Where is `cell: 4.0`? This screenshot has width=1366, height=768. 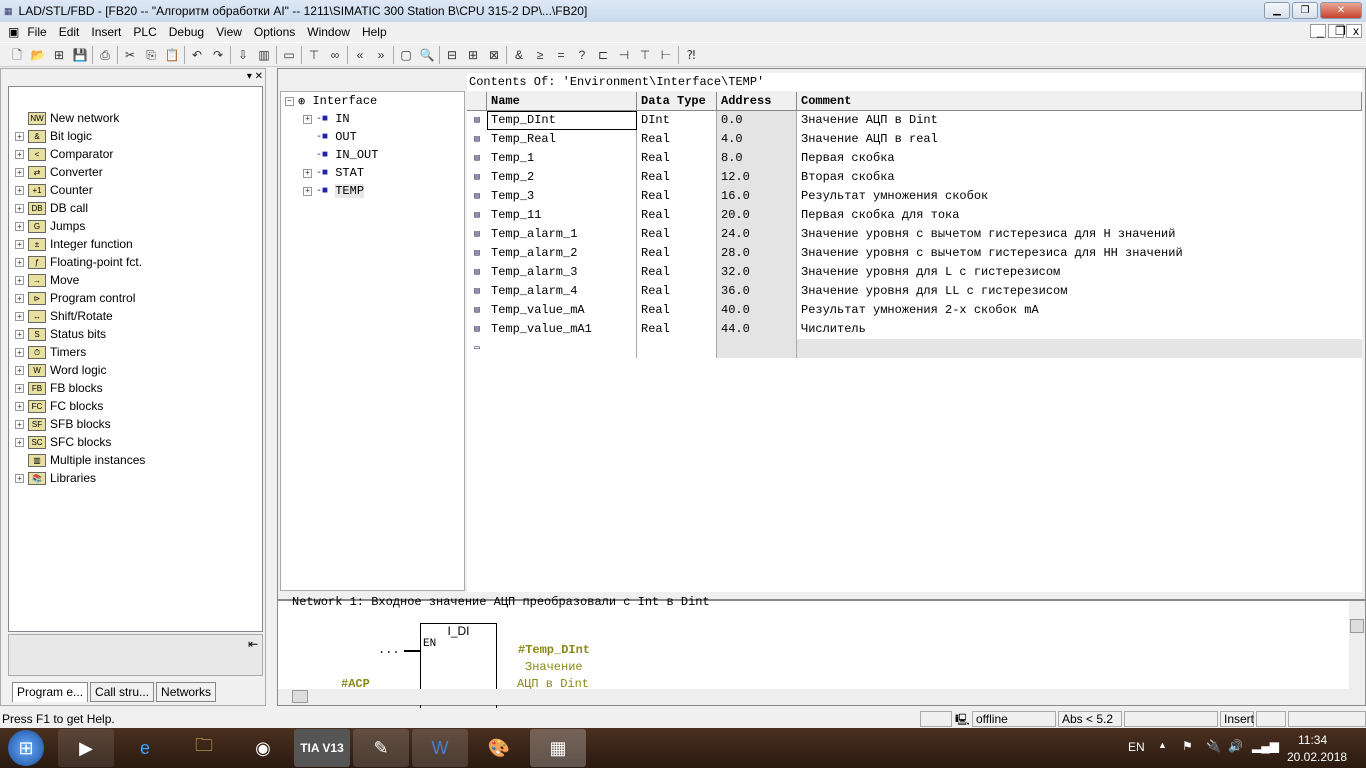 cell: 4.0 is located at coordinates (757, 139).